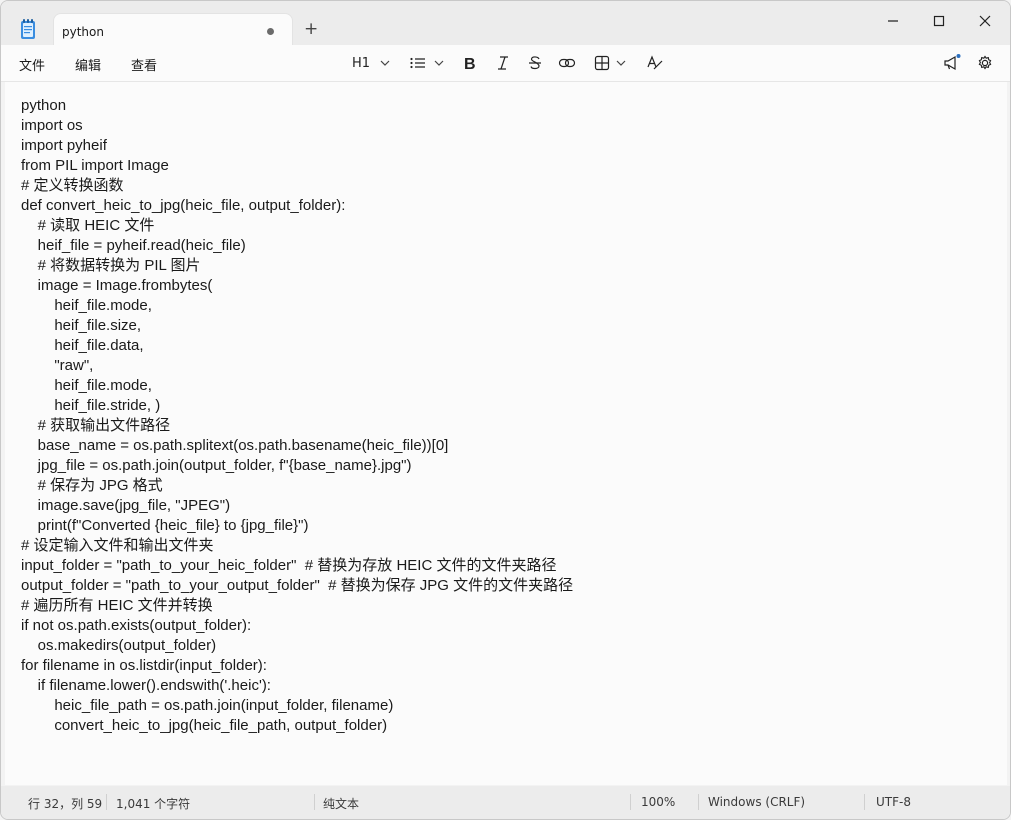  Describe the element at coordinates (65, 804) in the screenshot. I see `cursor-position: 行 32，列 59` at that location.